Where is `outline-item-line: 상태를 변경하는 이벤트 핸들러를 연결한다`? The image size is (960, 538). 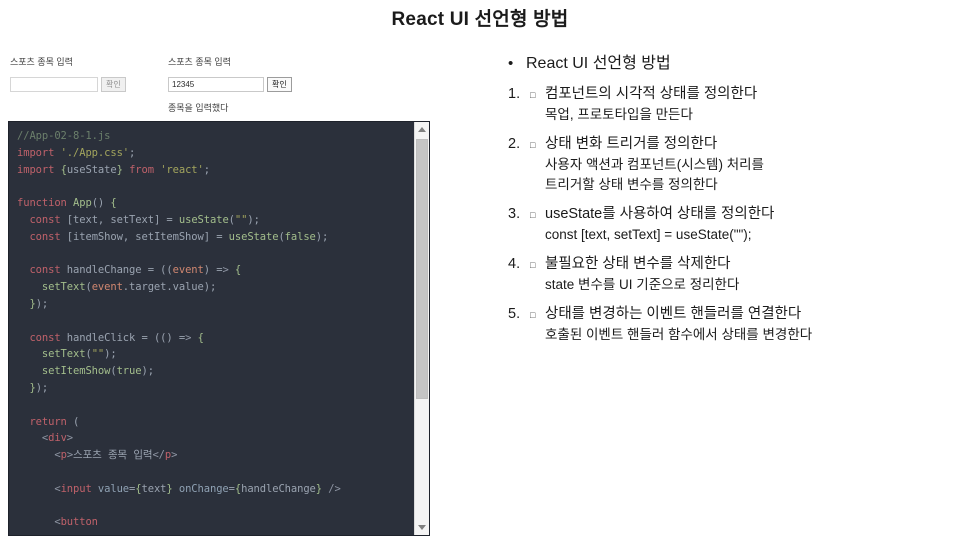
outline-item-line: 상태를 변경하는 이벤트 핸들러를 연결한다 is located at coordinates (673, 314).